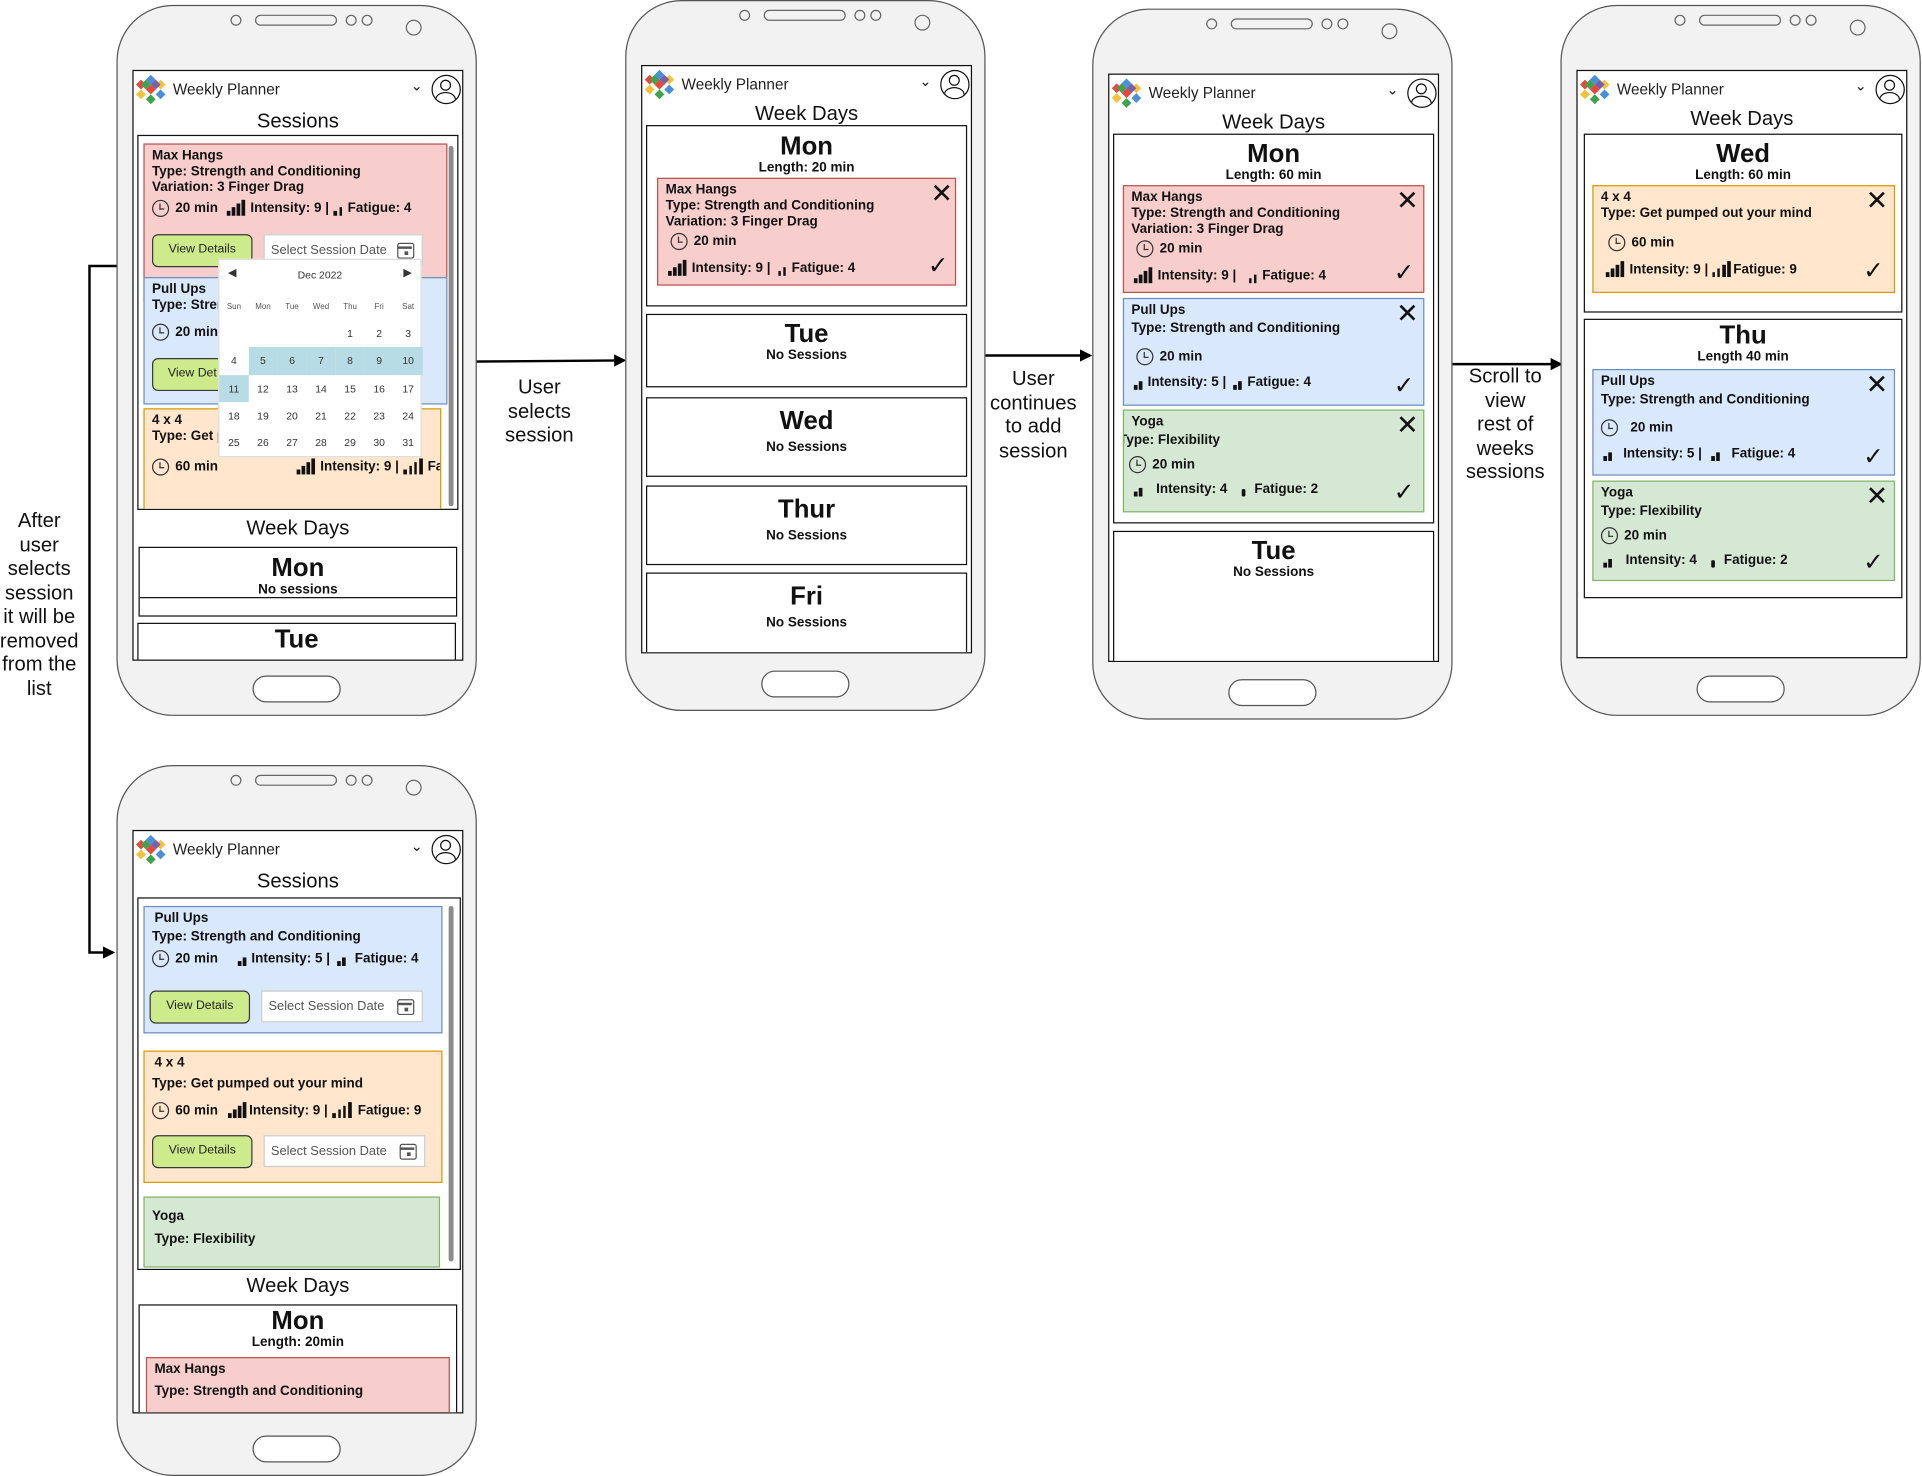  What do you see at coordinates (321, 388) in the screenshot?
I see `calendar-day: 14` at bounding box center [321, 388].